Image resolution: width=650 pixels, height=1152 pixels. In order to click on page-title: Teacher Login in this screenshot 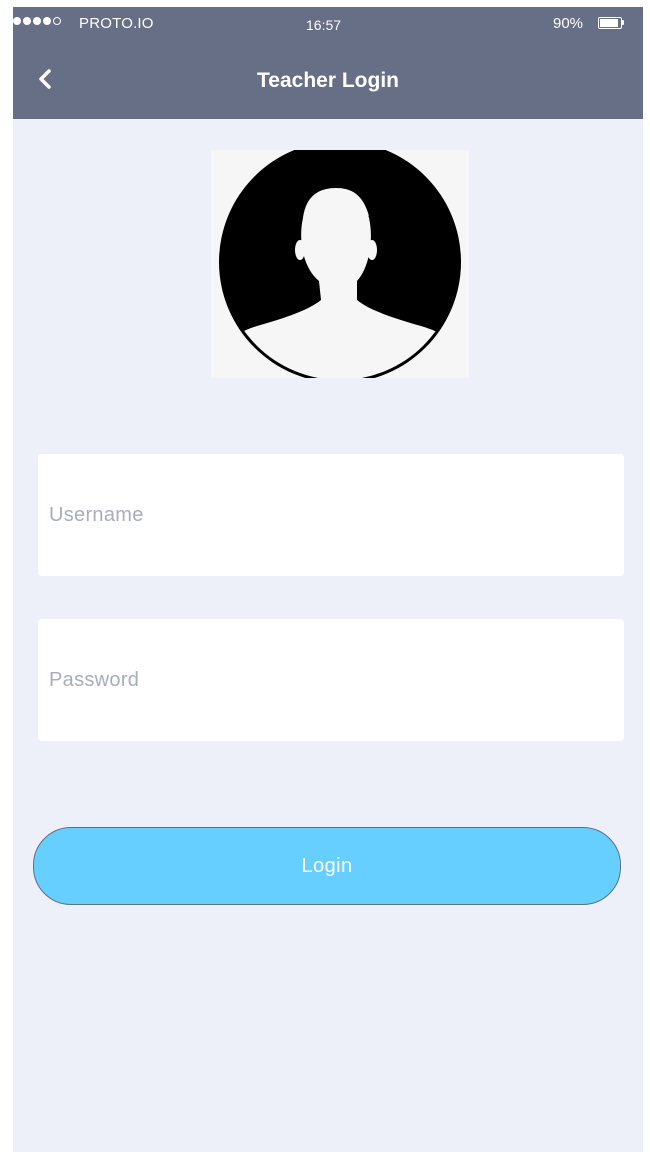, I will do `click(328, 80)`.